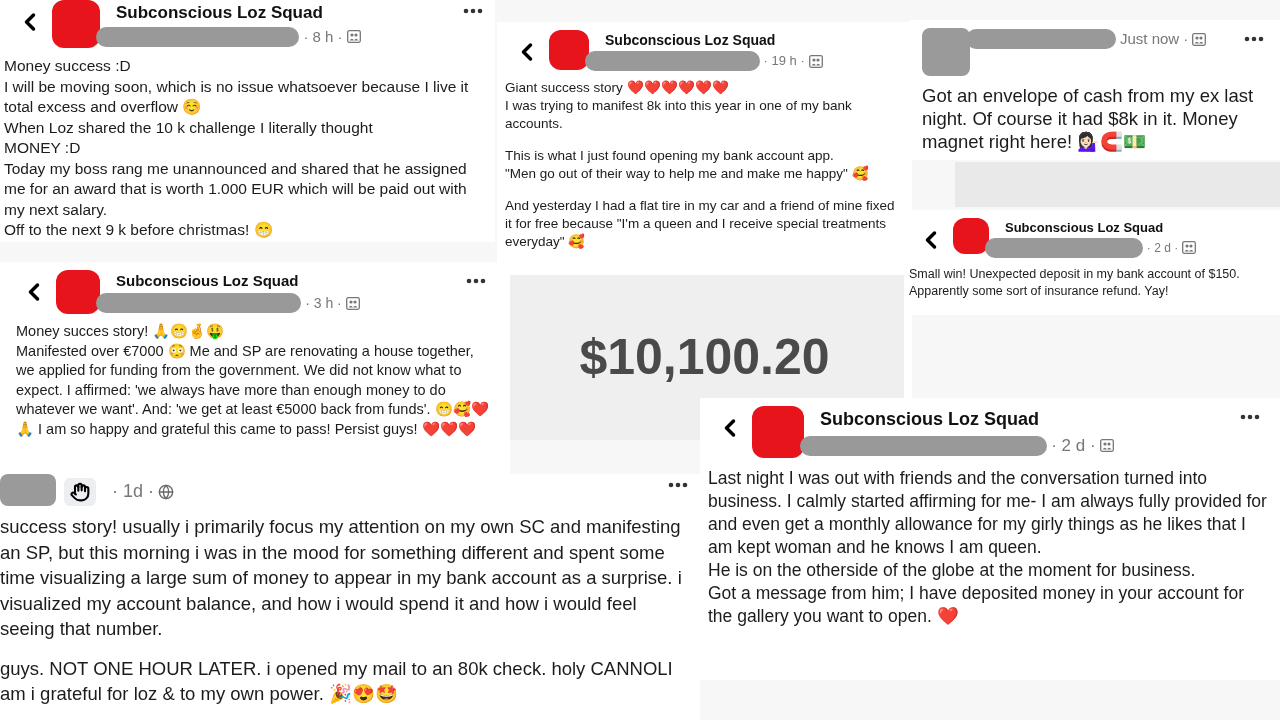  I want to click on post-text: Money success :D I will be moving soon, which is no issue whatsoever because I live it total excess and overflow ☺ When Loz shared the 10 k challenge I literally thought MONEY :D Today my boss rang me unannounced and shared that he assigned me for an award that is worth 1.000 EUR which will be paid out with my next salary. Off to the next 9 k before christmas! 😁, so click(237, 148).